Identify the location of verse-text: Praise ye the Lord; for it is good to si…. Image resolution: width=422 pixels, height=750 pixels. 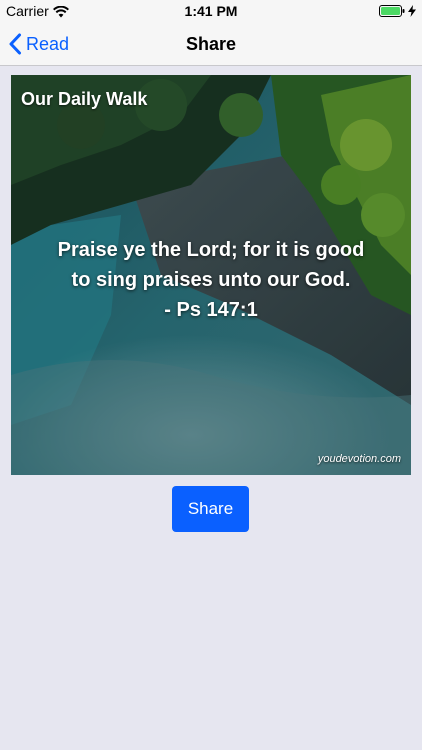
(211, 280).